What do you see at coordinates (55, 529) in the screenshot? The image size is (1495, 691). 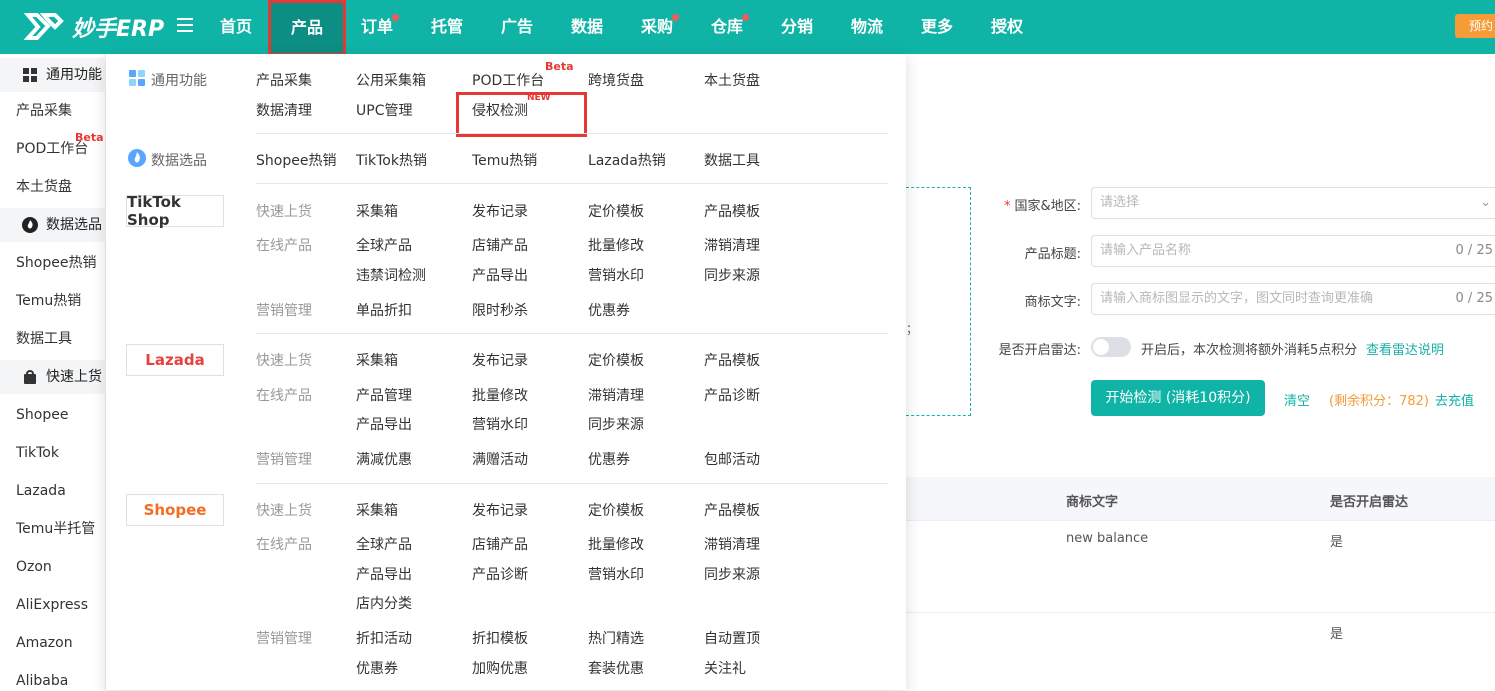 I see `sidebar-item-temu-semi: Temu半托管` at bounding box center [55, 529].